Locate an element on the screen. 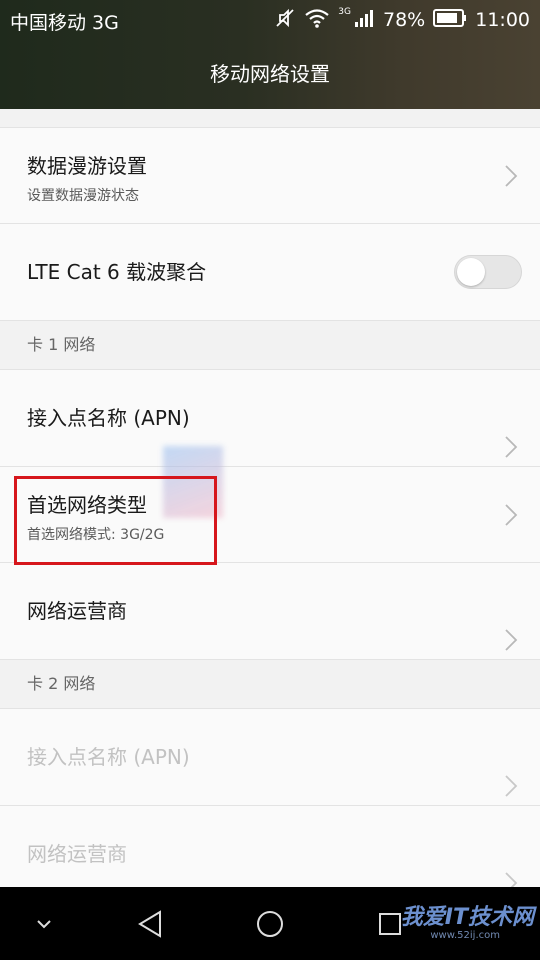 This screenshot has width=540, height=960. clock: 11:00 is located at coordinates (502, 20).